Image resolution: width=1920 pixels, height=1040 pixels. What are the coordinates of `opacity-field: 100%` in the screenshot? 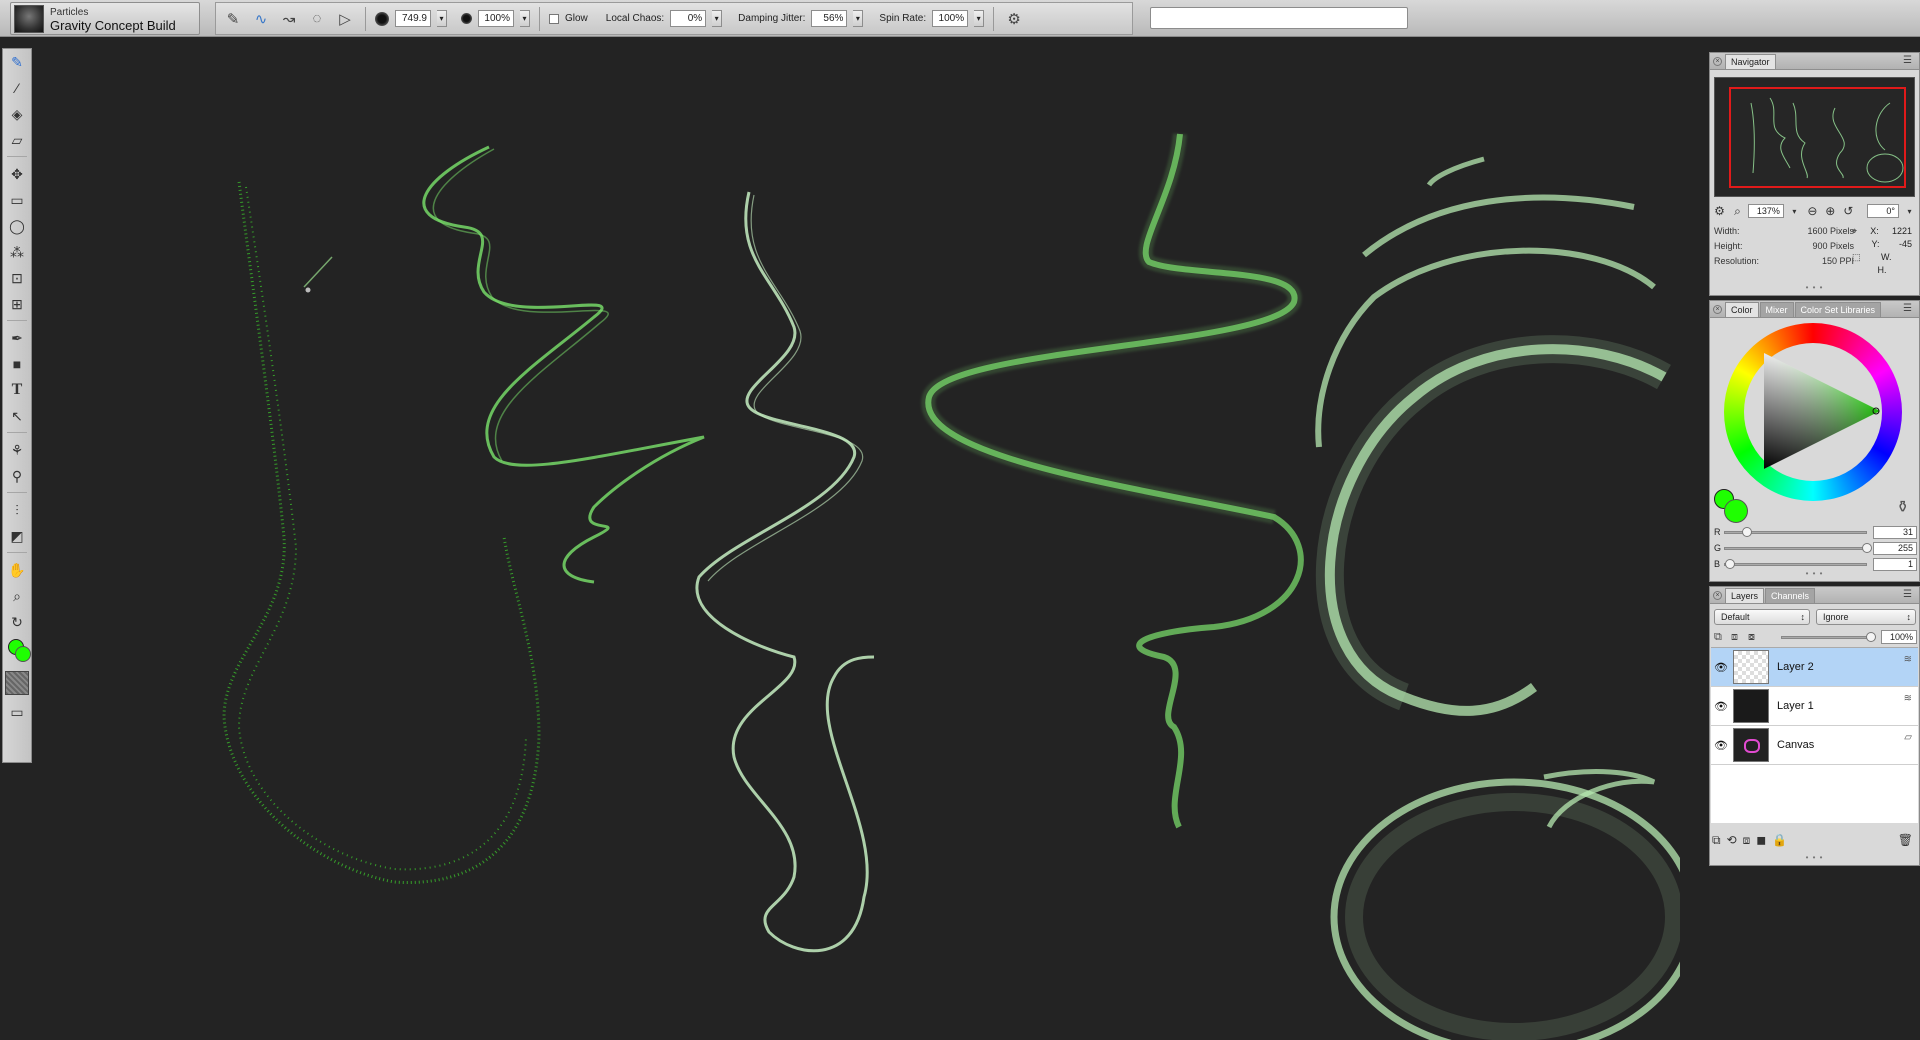 It's located at (496, 18).